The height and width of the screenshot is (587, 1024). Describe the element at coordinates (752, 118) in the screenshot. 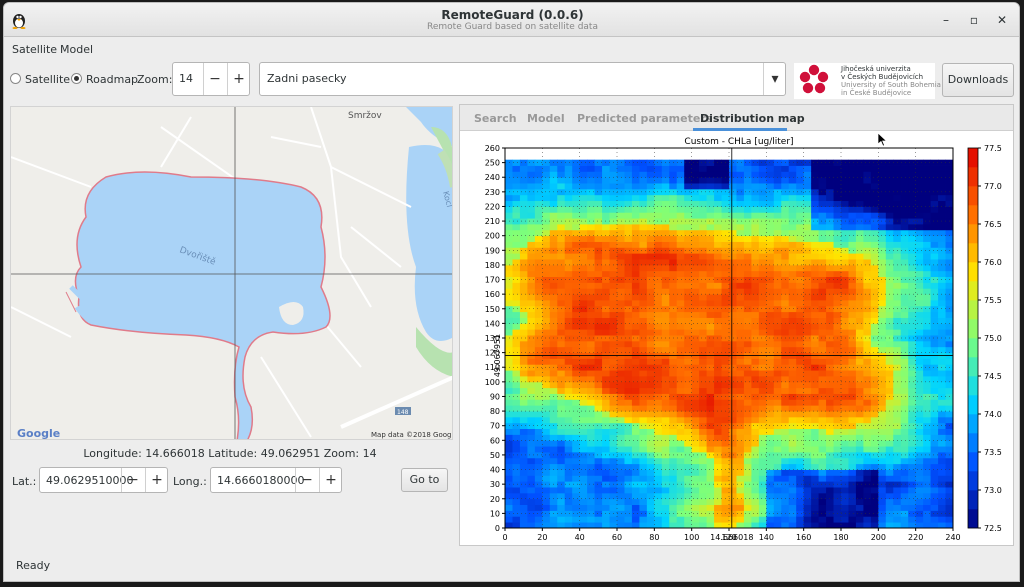

I see `tab-distribution-map: Distribution map` at that location.